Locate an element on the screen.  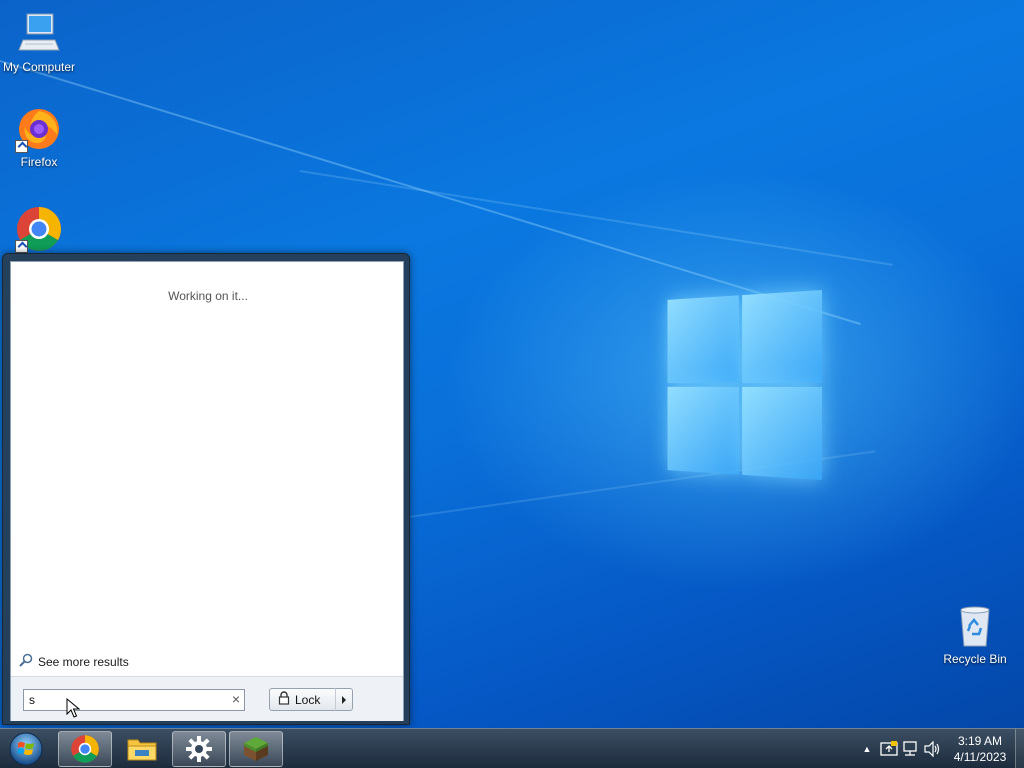
start-button is located at coordinates (26, 749).